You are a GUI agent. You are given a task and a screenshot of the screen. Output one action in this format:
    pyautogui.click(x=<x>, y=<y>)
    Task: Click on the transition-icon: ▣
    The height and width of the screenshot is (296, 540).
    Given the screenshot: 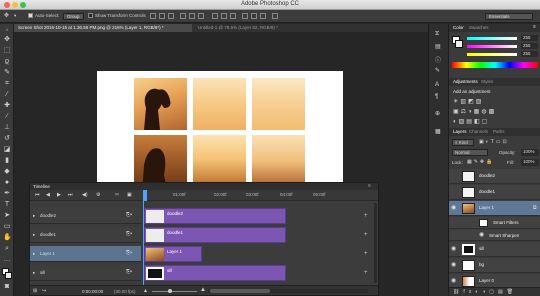 What is the action you would take?
    pyautogui.click(x=129, y=195)
    